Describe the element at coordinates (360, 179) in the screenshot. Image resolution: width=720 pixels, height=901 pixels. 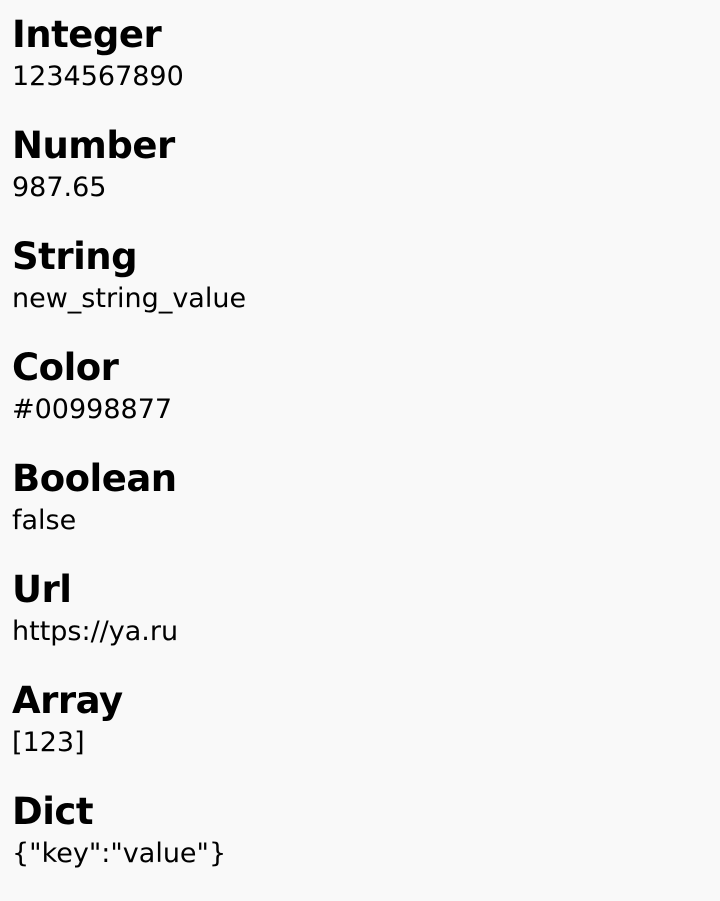
I see `property-item-number: Number 987.65` at that location.